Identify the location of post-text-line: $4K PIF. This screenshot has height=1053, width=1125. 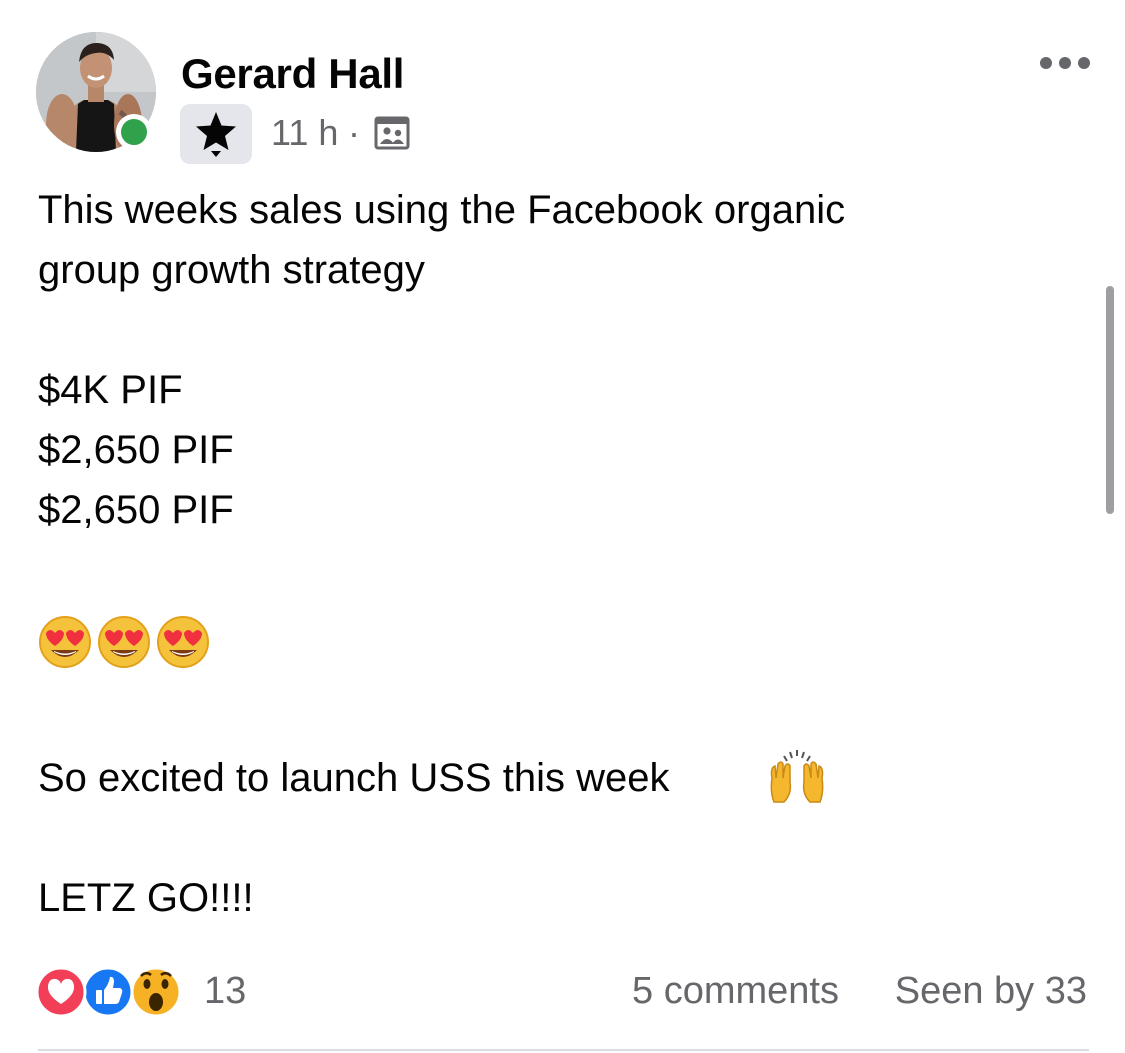
(110, 390).